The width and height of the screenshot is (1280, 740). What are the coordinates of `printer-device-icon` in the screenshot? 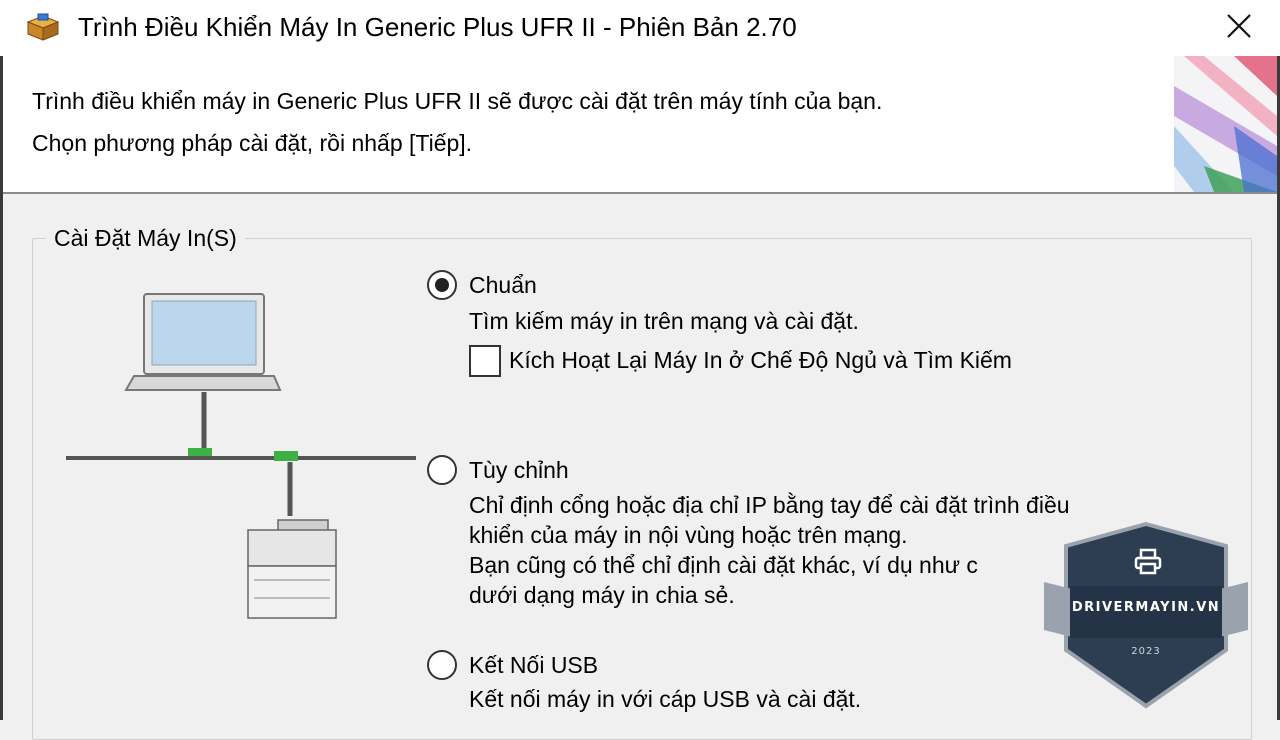 It's located at (292, 569).